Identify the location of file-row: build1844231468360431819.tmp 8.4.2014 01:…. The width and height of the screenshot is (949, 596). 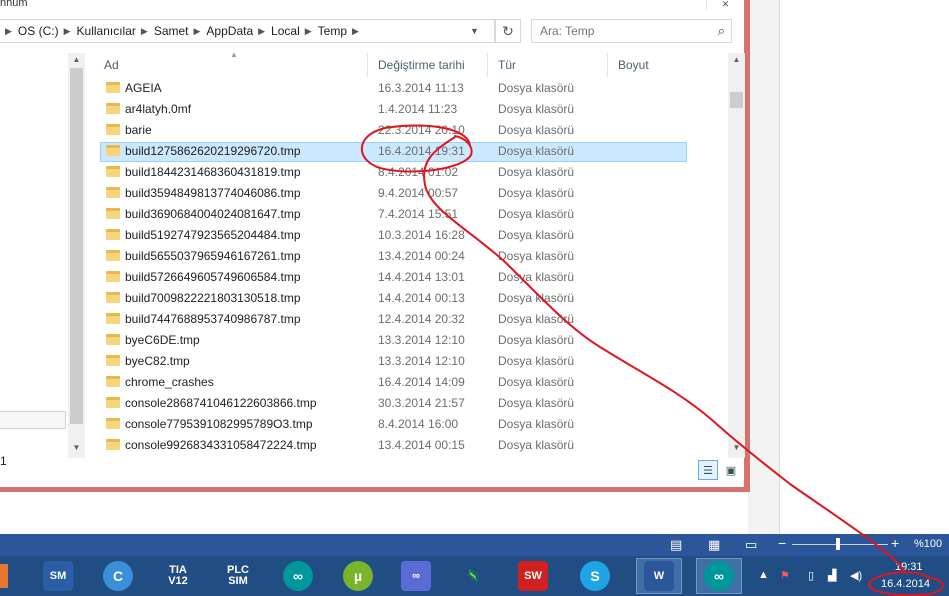
(411, 172).